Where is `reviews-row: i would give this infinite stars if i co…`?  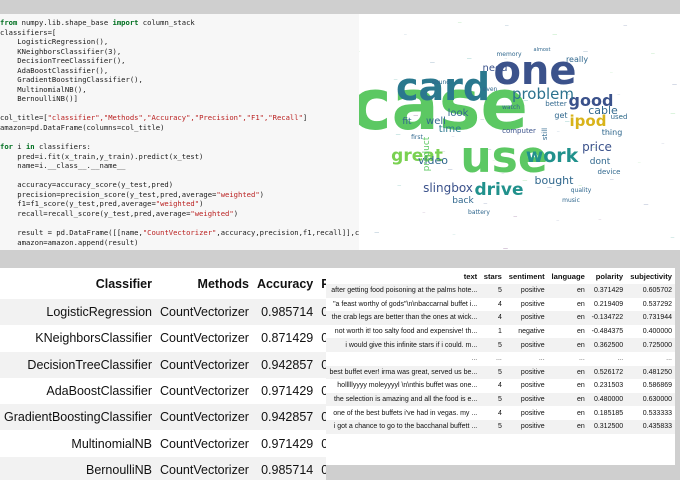 reviews-row: i would give this infinite stars if i co… is located at coordinates (500, 345).